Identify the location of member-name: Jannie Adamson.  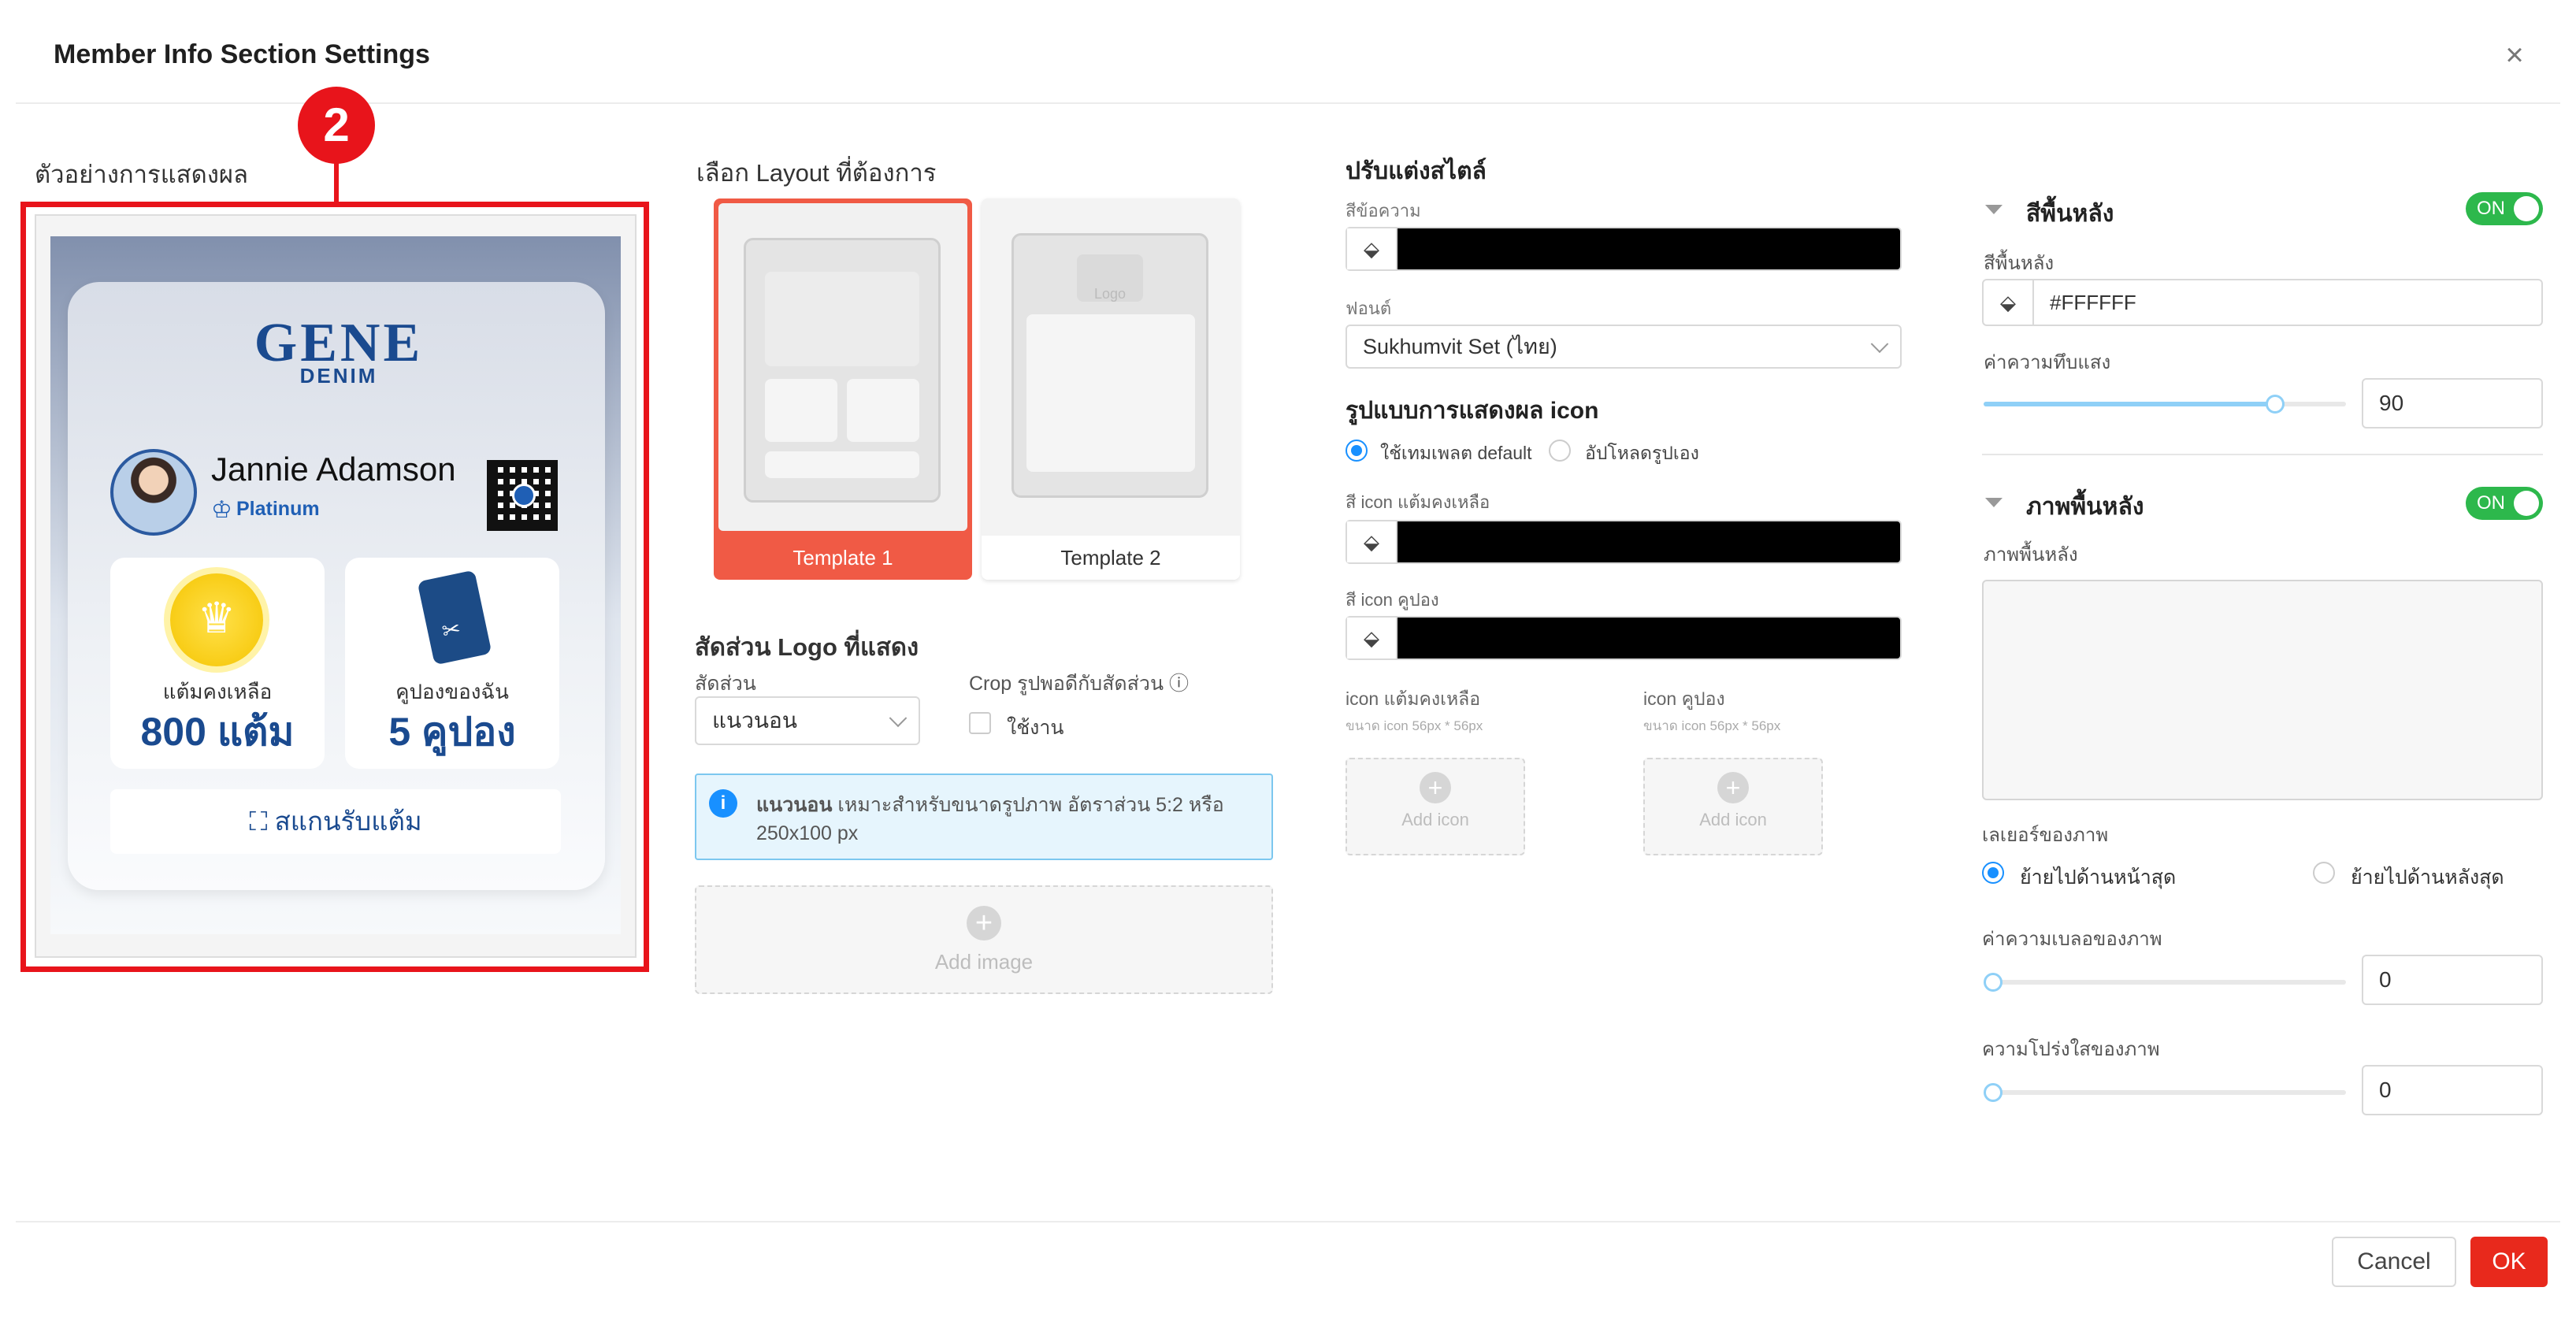
(333, 469).